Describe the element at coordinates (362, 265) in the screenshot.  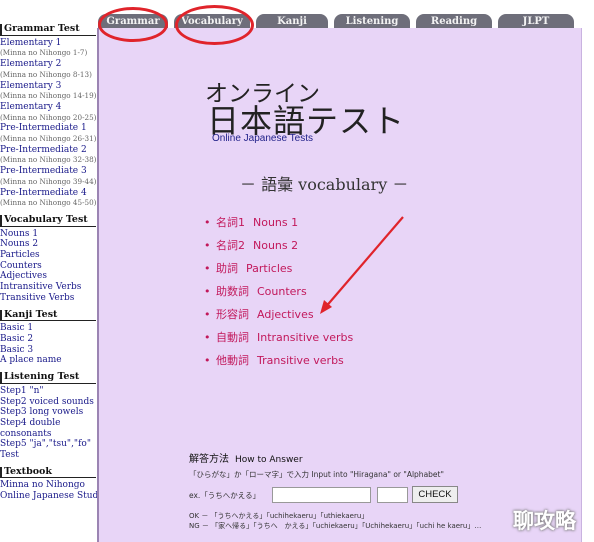
I see `red-arrow-annotation` at that location.